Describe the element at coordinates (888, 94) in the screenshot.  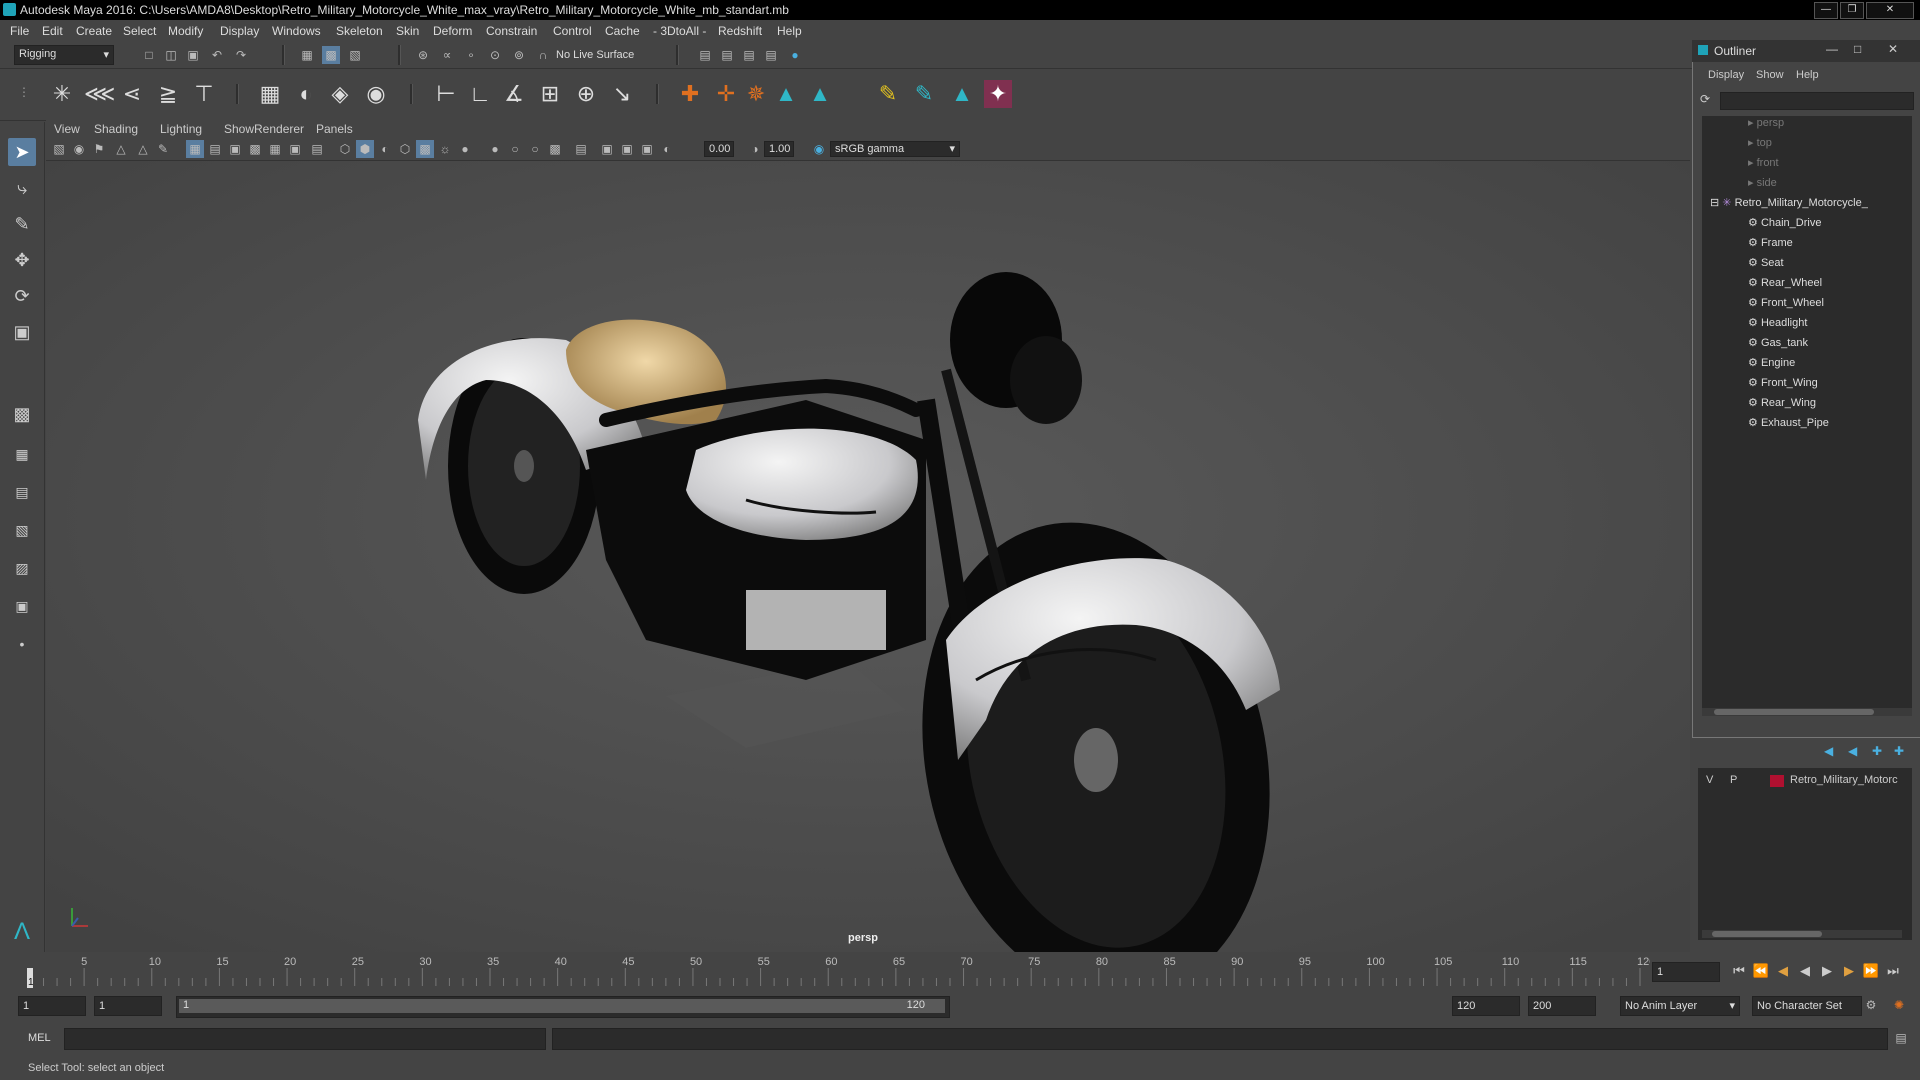
I see `tool-script-icon-1: ✎` at that location.